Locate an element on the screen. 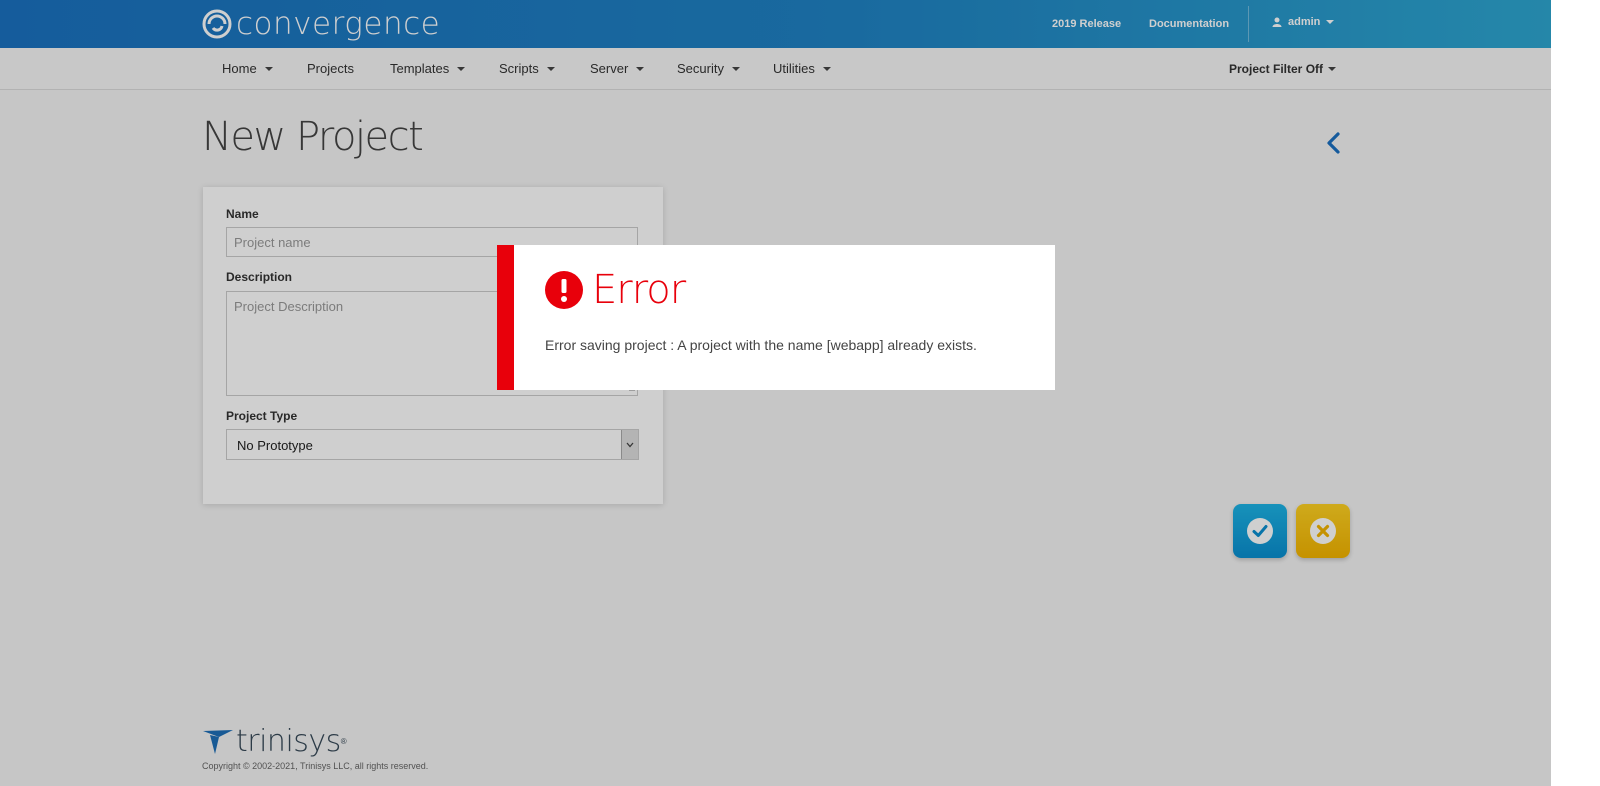  error-title: Error is located at coordinates (639, 290).